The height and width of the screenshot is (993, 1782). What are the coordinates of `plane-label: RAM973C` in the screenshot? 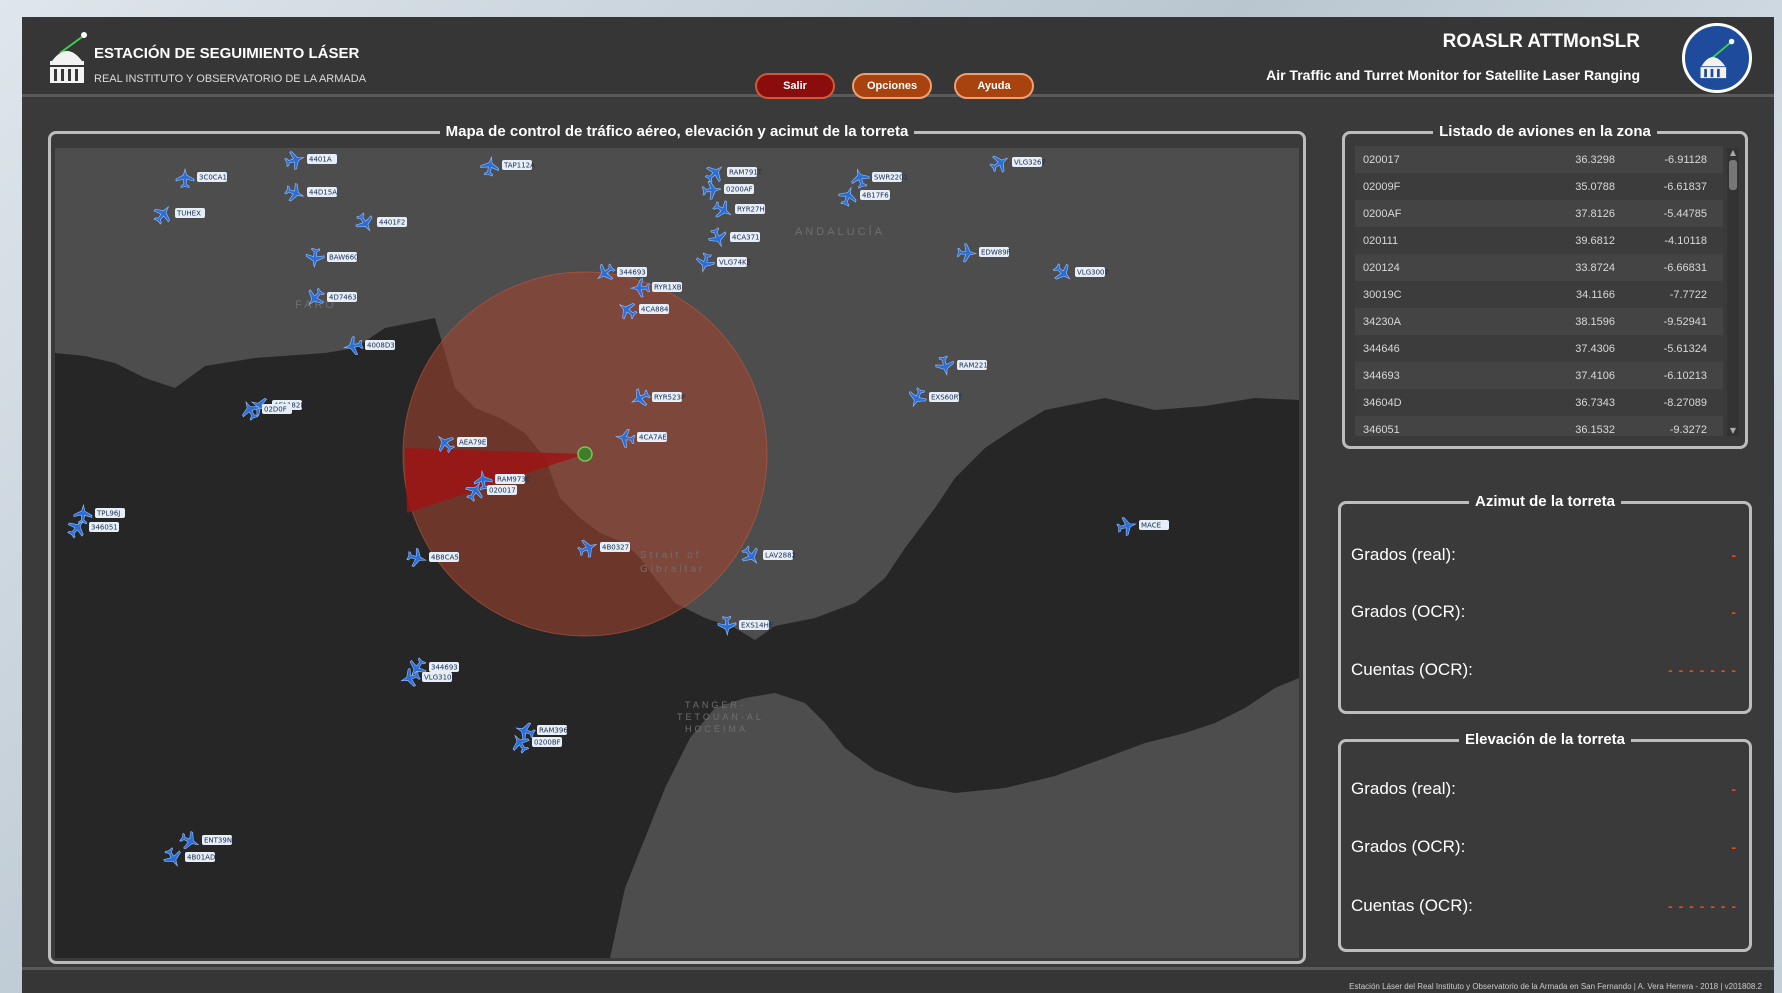 It's located at (513, 479).